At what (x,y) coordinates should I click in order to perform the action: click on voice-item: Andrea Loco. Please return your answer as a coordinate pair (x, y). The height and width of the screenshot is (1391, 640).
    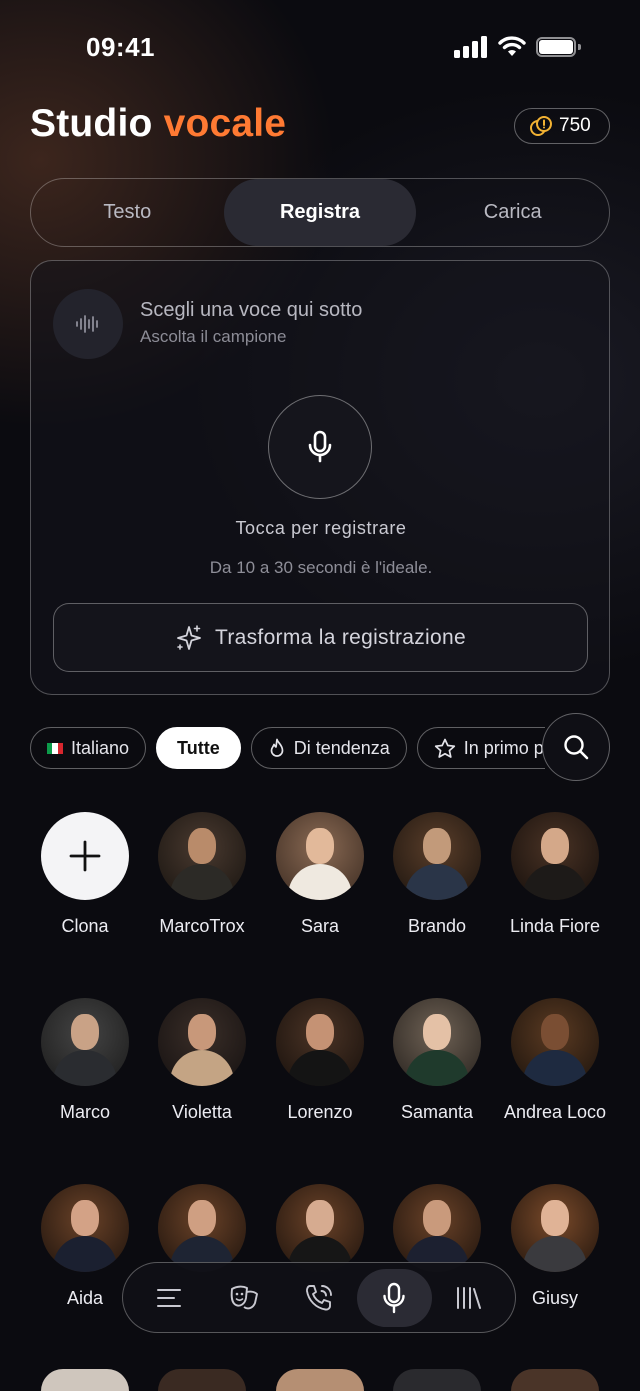
    Looking at the image, I should click on (555, 1061).